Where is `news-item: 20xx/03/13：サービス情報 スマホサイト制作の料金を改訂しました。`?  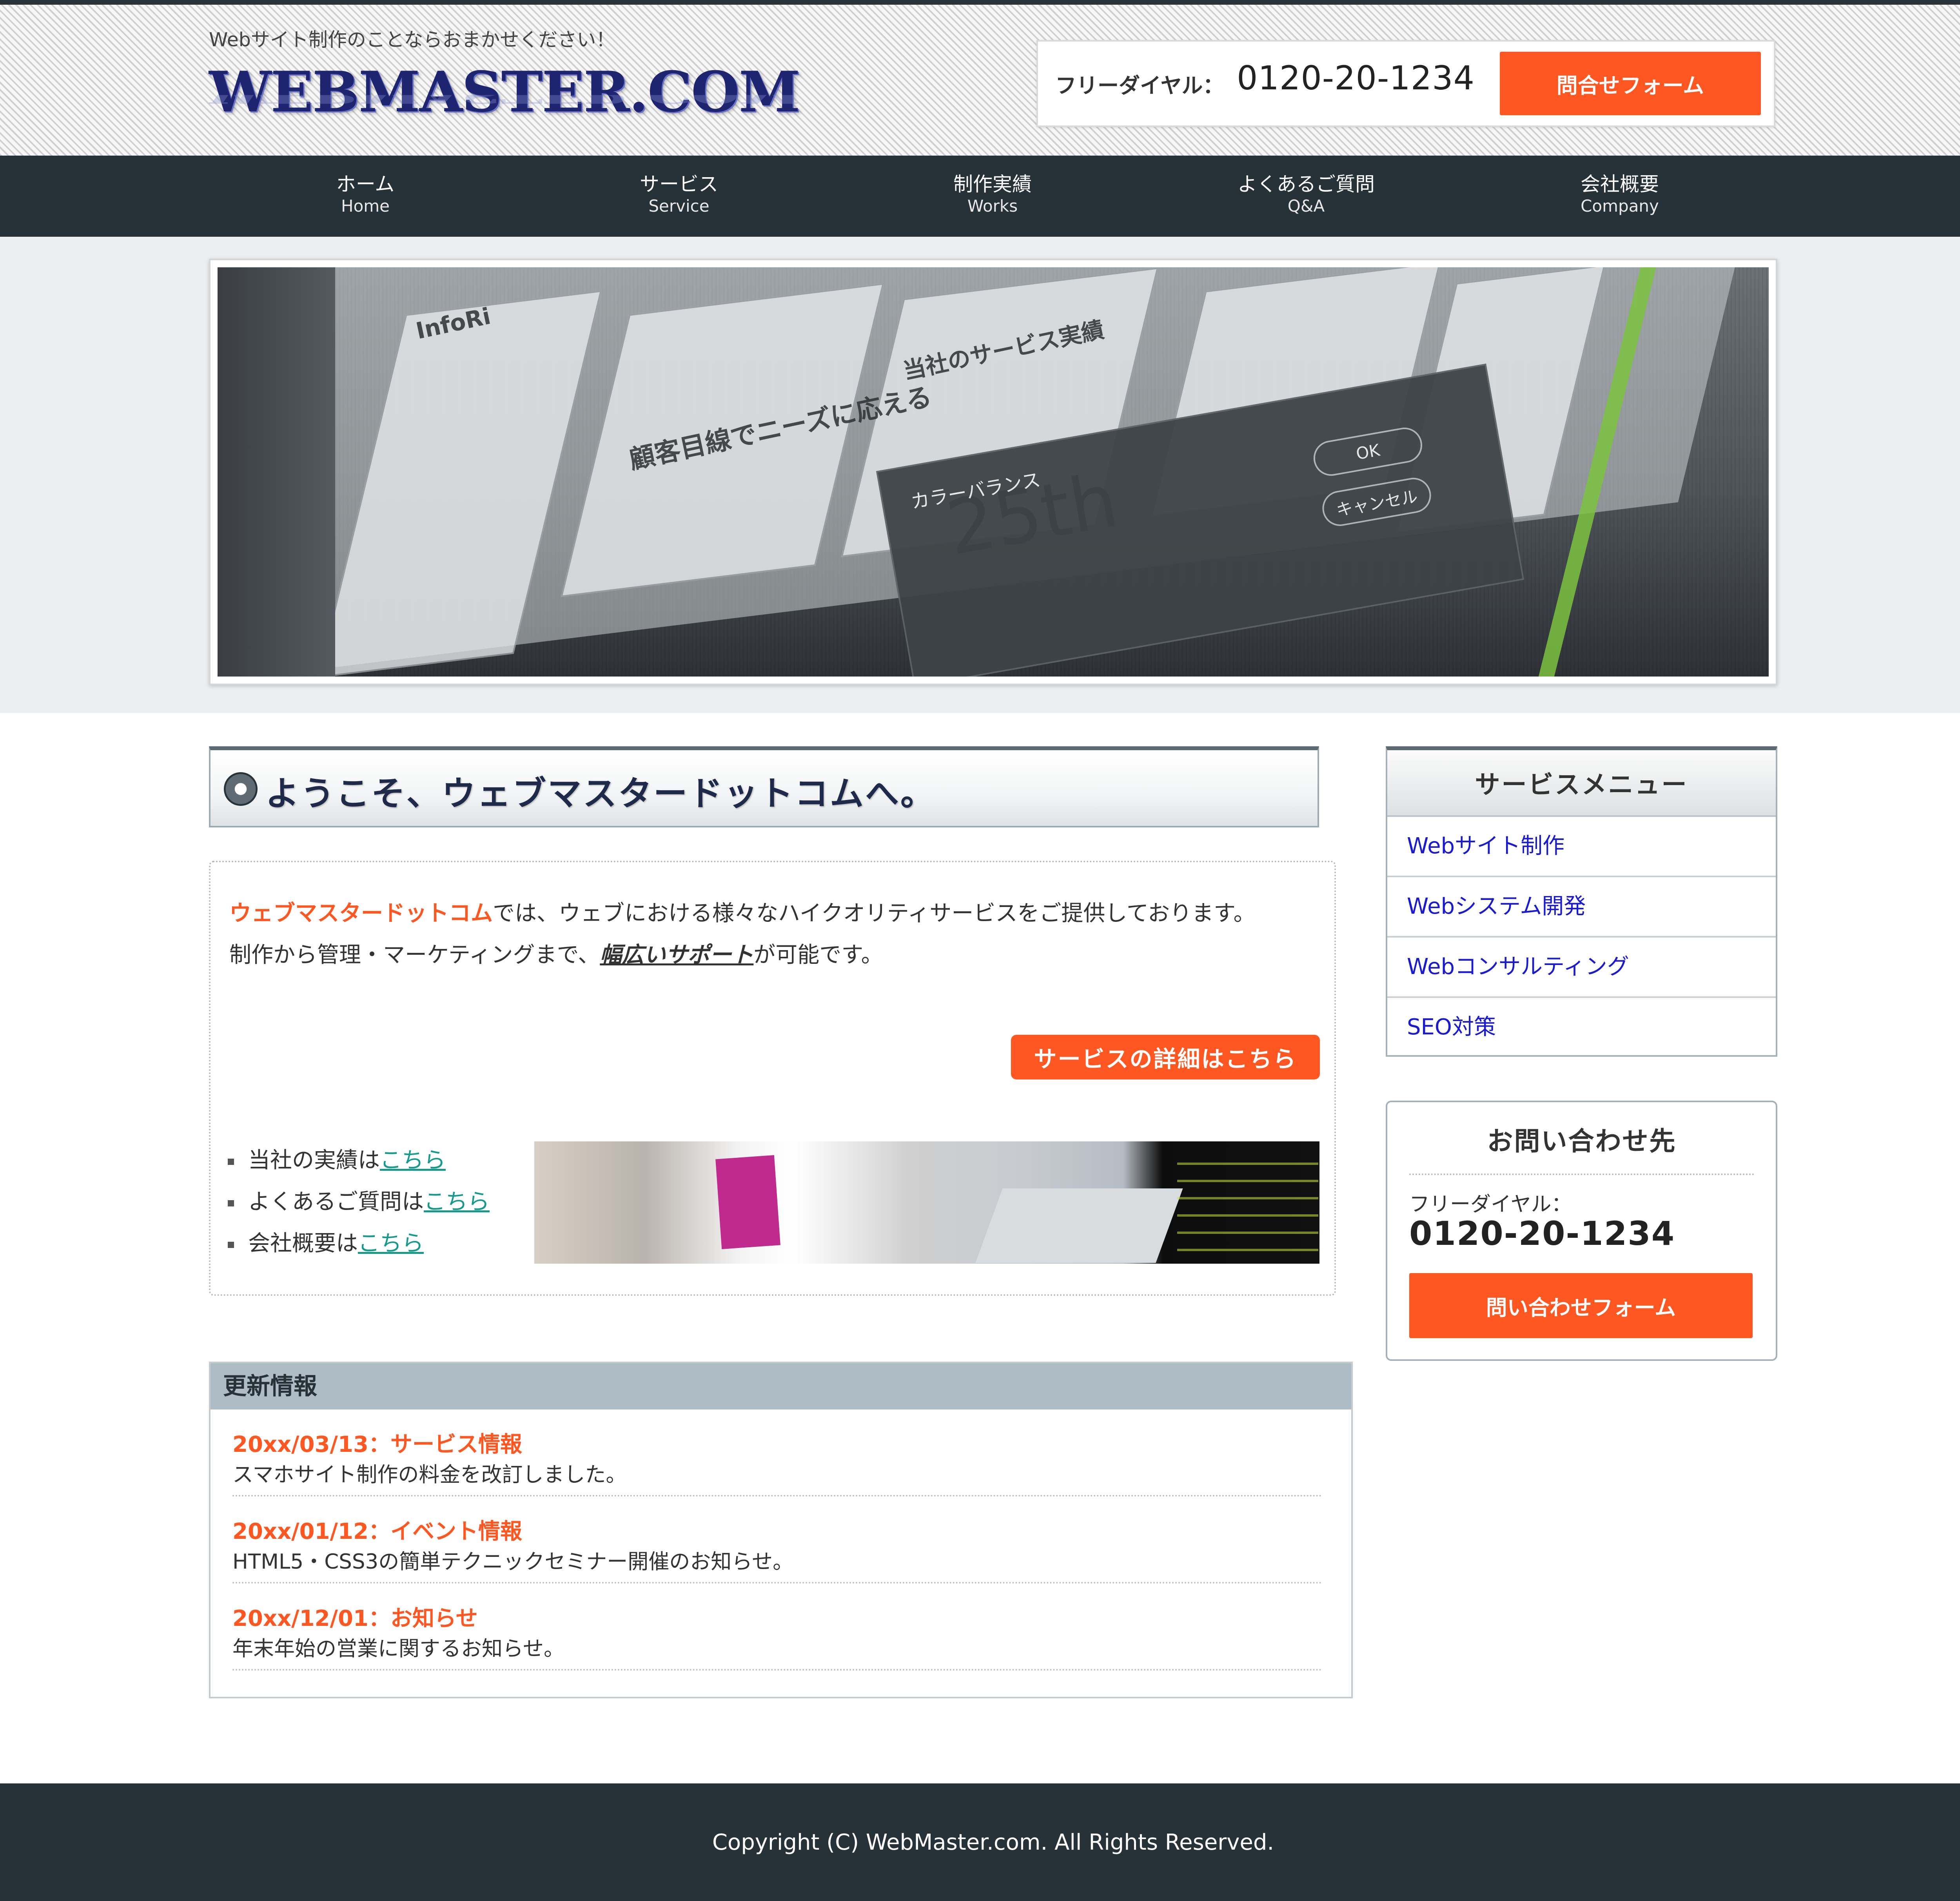 news-item: 20xx/03/13：サービス情報 スマホサイト制作の料金を改訂しました。 is located at coordinates (777, 1452).